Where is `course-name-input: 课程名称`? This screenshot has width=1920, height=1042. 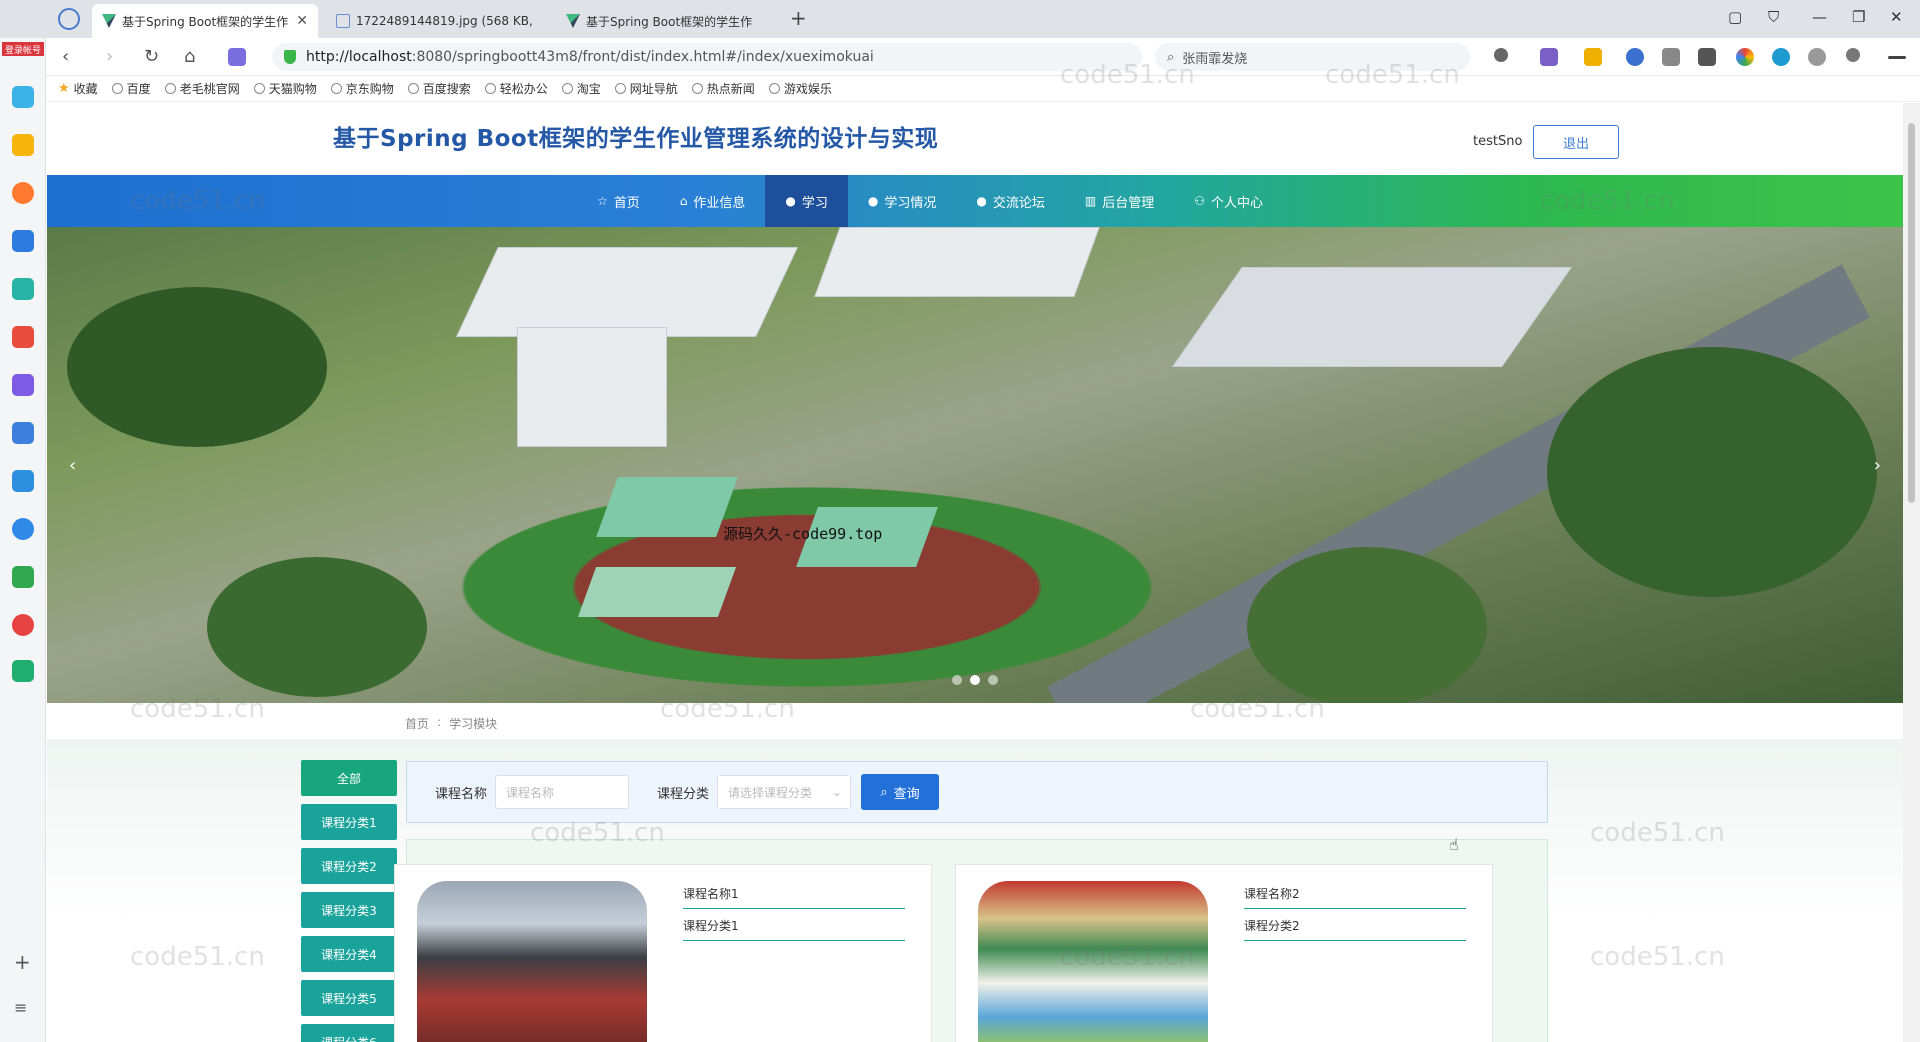 course-name-input: 课程名称 is located at coordinates (562, 792).